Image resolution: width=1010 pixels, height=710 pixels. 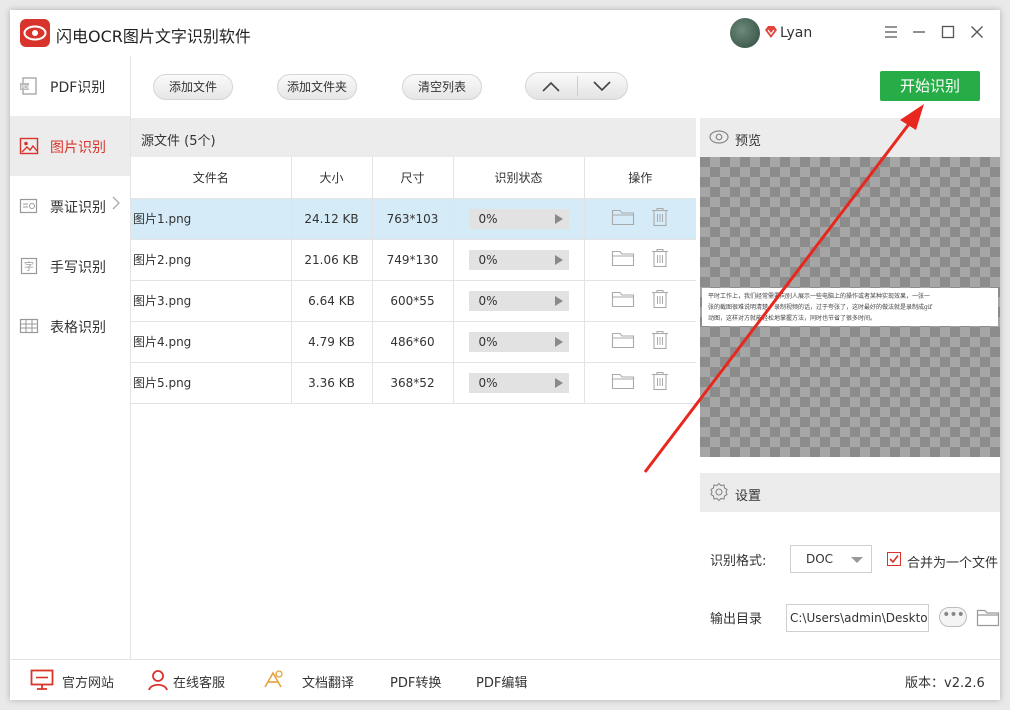 I want to click on sidebar-item-ticket: 票证识别, so click(x=70, y=206).